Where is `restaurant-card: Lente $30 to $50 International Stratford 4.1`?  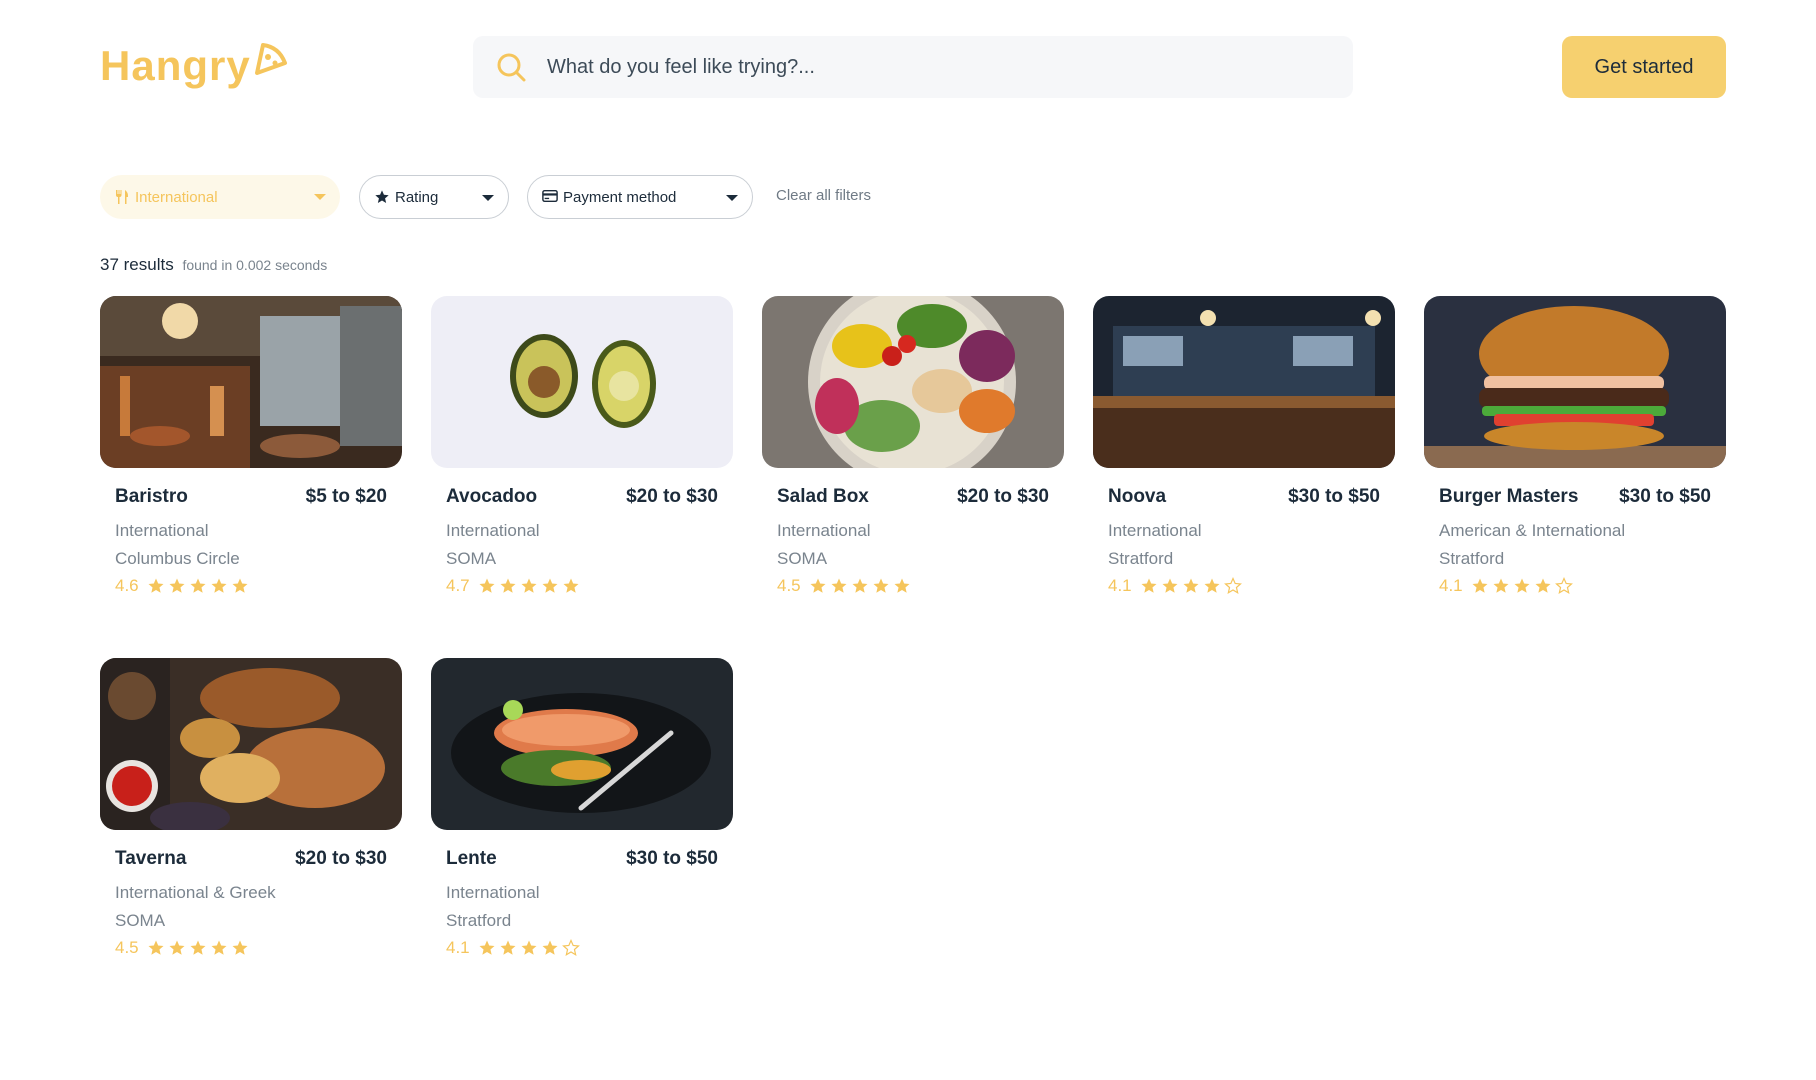
restaurant-card: Lente $30 to $50 International Stratford 4.1 is located at coordinates (582, 818).